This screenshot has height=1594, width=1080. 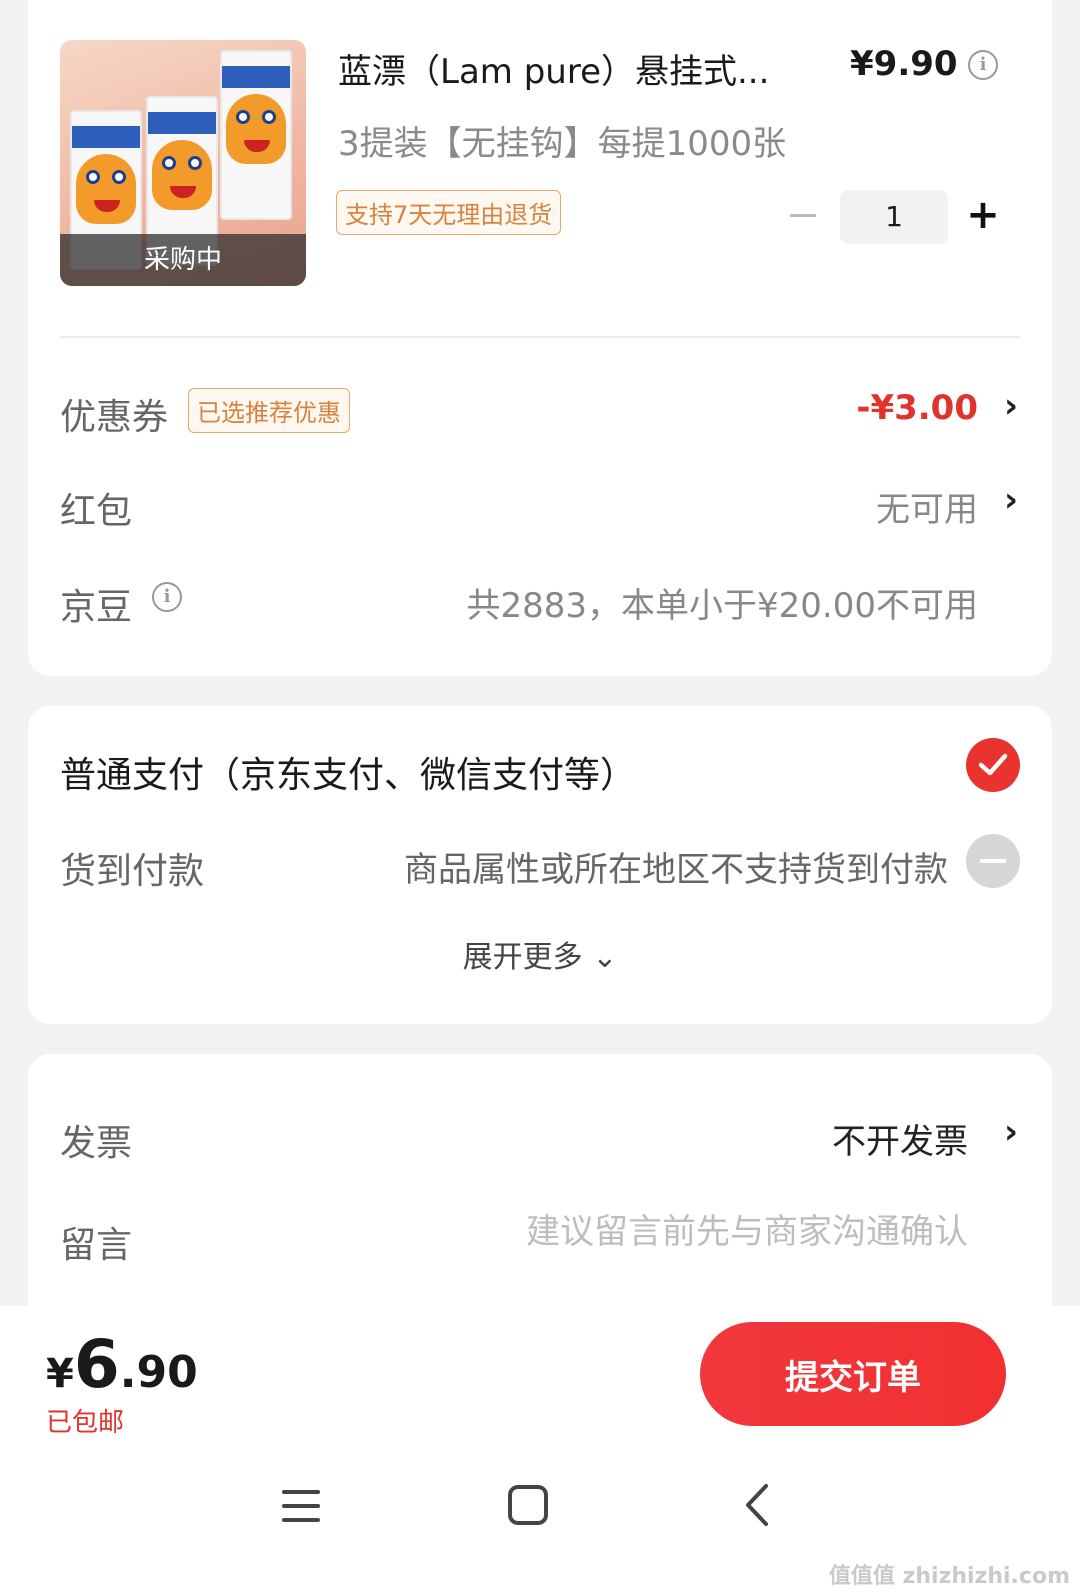 I want to click on submit-order-button: 提交订单, so click(x=853, y=1374).